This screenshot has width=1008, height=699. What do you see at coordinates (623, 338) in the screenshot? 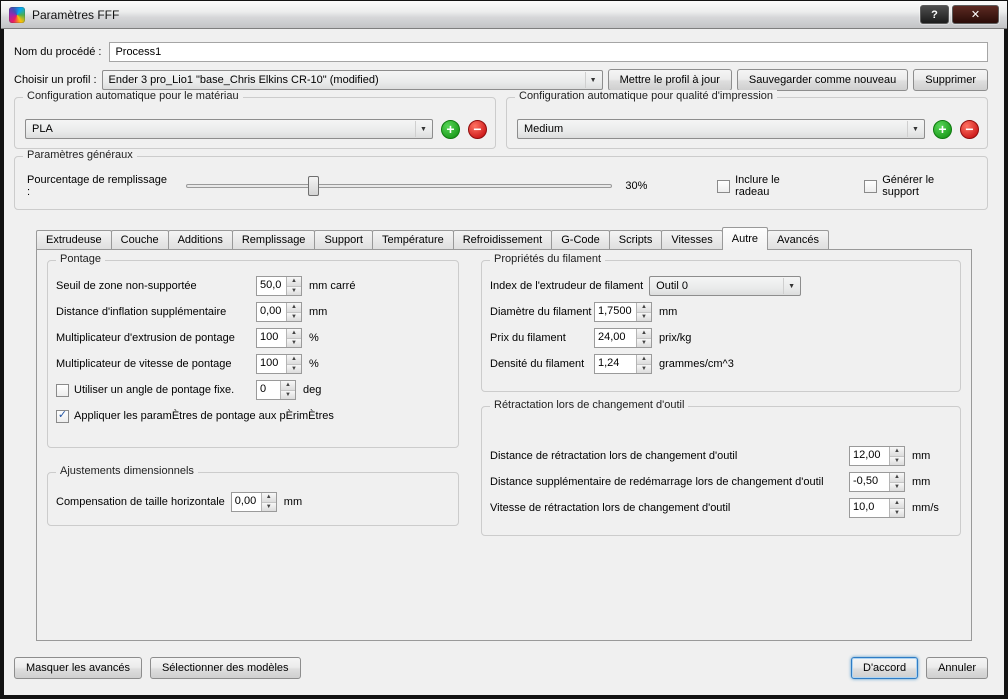
I see `filament-price-spinbox: 24,00 ▲ ▼` at bounding box center [623, 338].